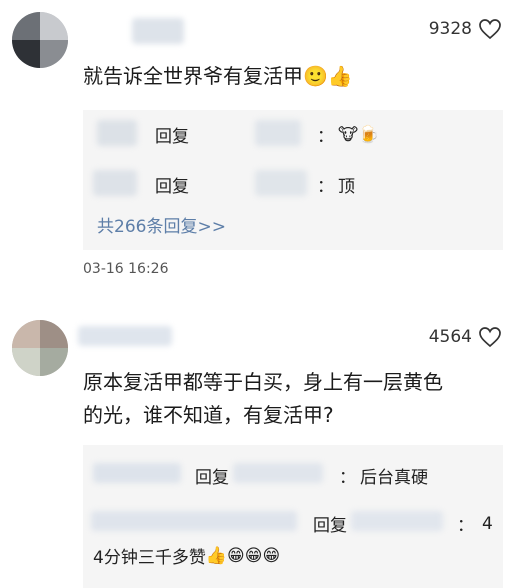  What do you see at coordinates (348, 136) in the screenshot?
I see `reply-content: ： 🐮🍺` at bounding box center [348, 136].